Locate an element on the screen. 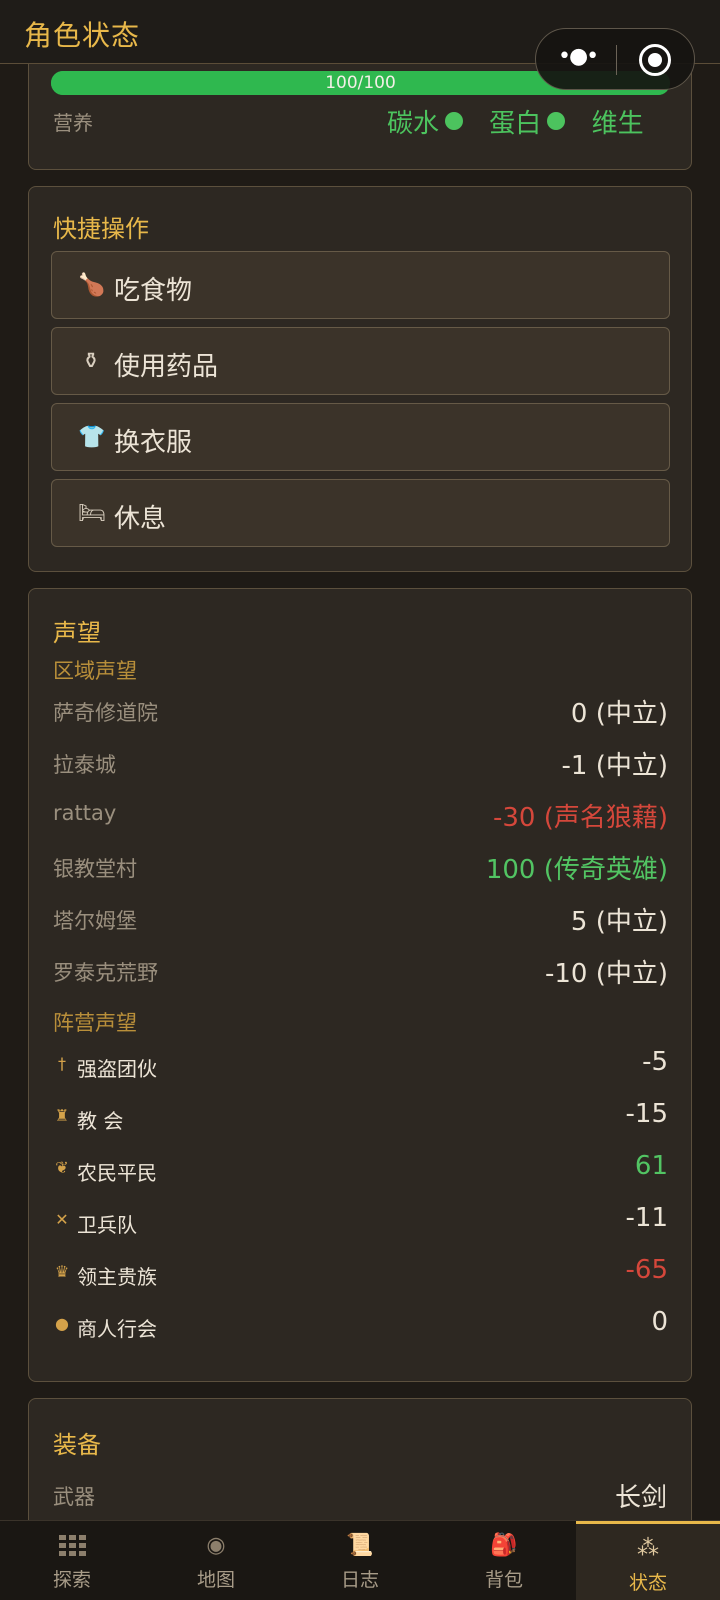  tab-journal: 📜 日志 is located at coordinates (360, 1560).